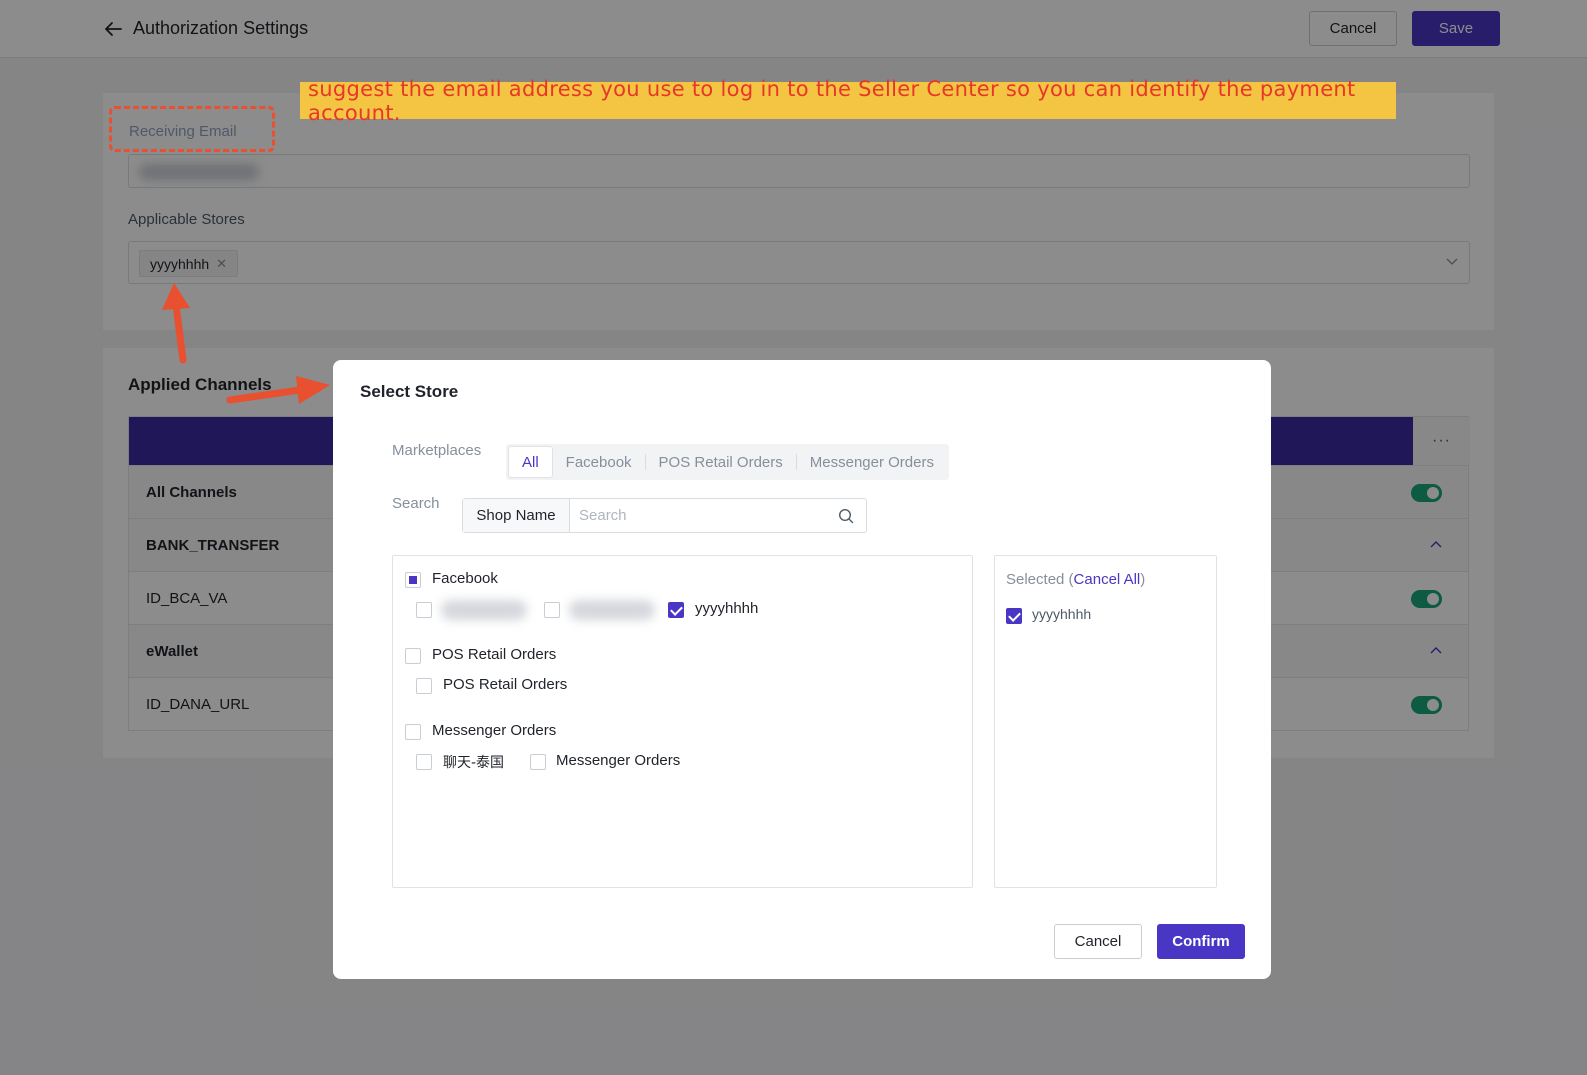  Describe the element at coordinates (718, 515) in the screenshot. I see `search-input` at that location.